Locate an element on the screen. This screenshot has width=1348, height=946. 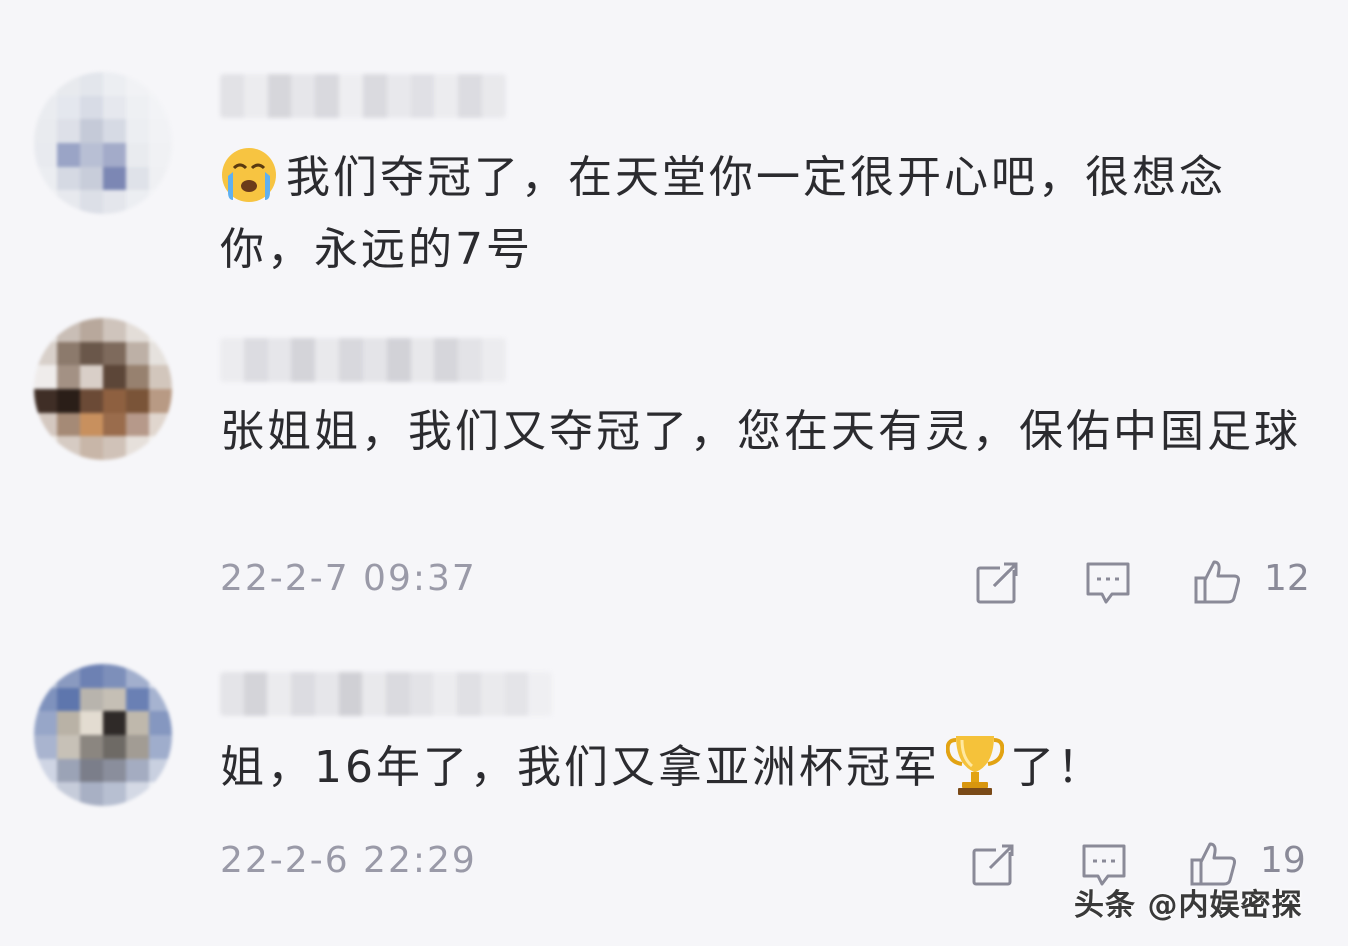
like-count: 19 is located at coordinates (1283, 860).